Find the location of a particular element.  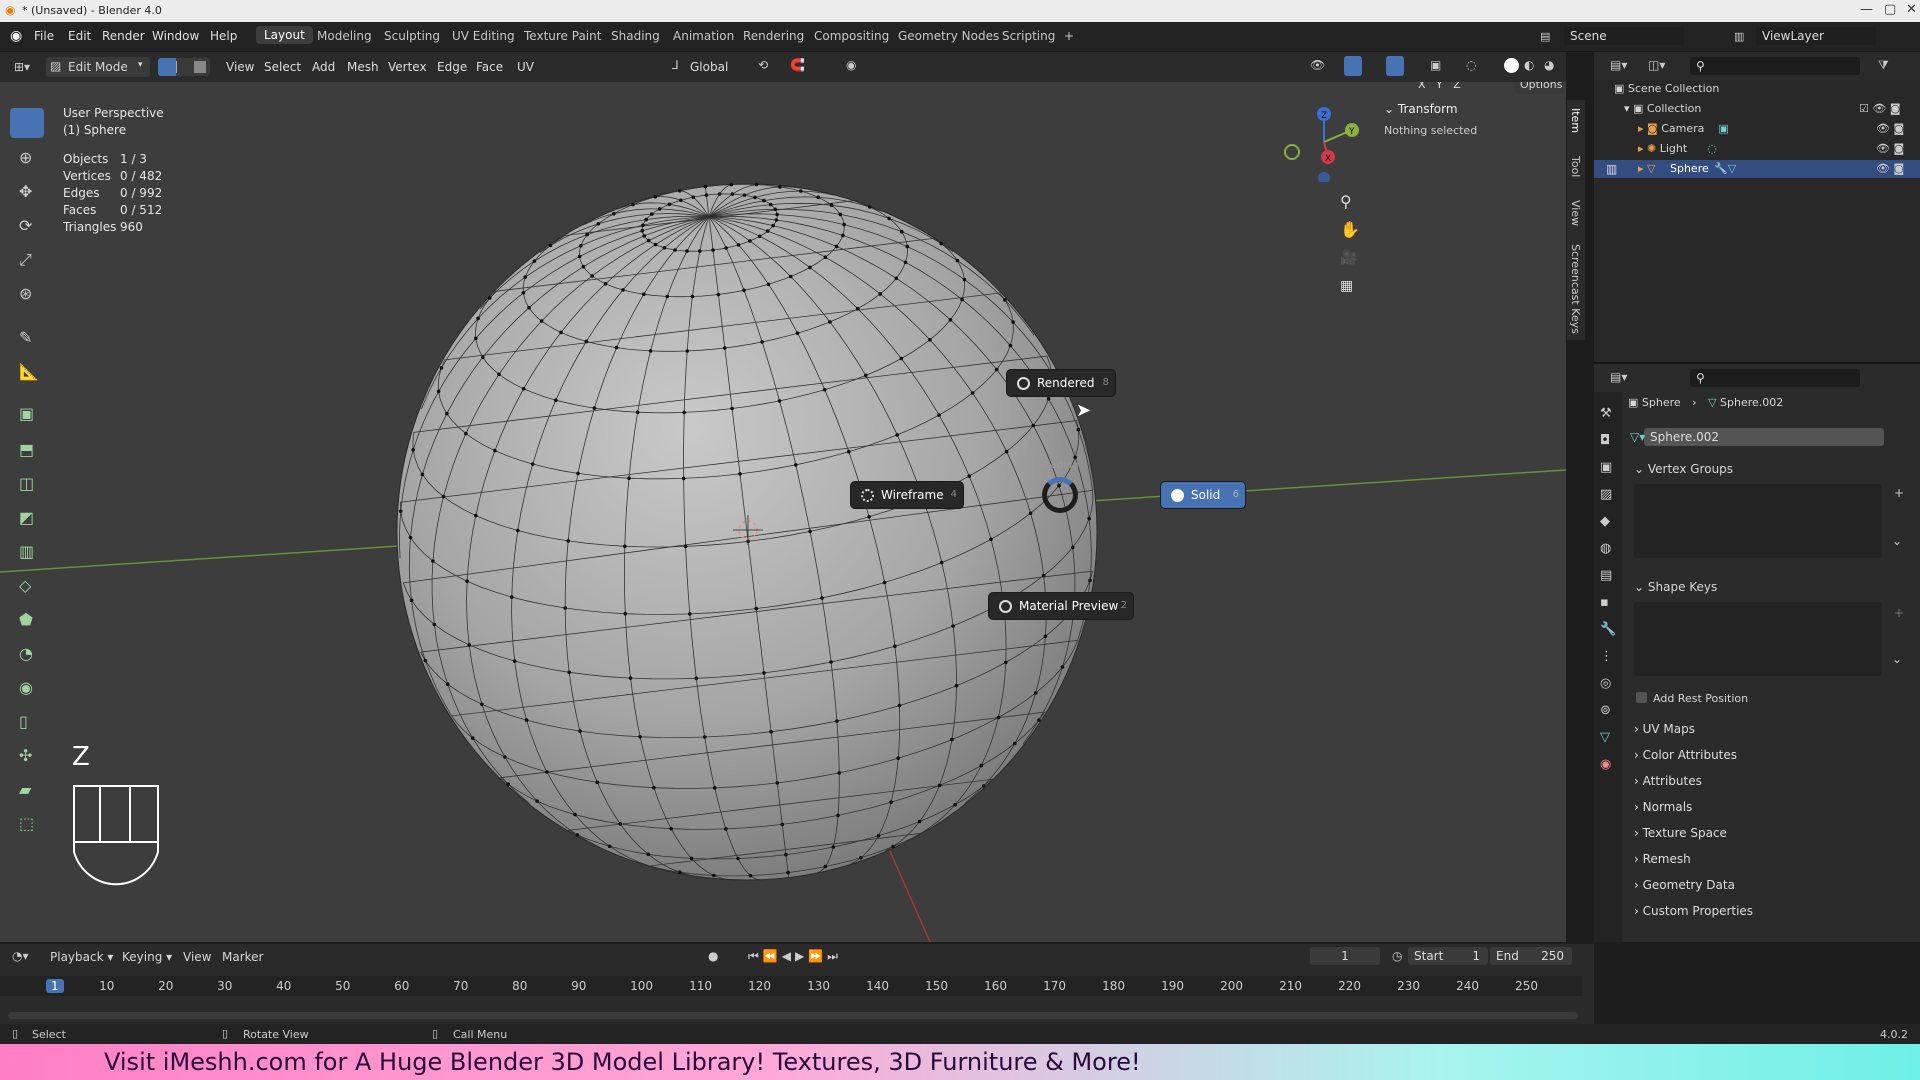

outliner-row-scene-collection: ▣ Scene Collection is located at coordinates (1666, 88).